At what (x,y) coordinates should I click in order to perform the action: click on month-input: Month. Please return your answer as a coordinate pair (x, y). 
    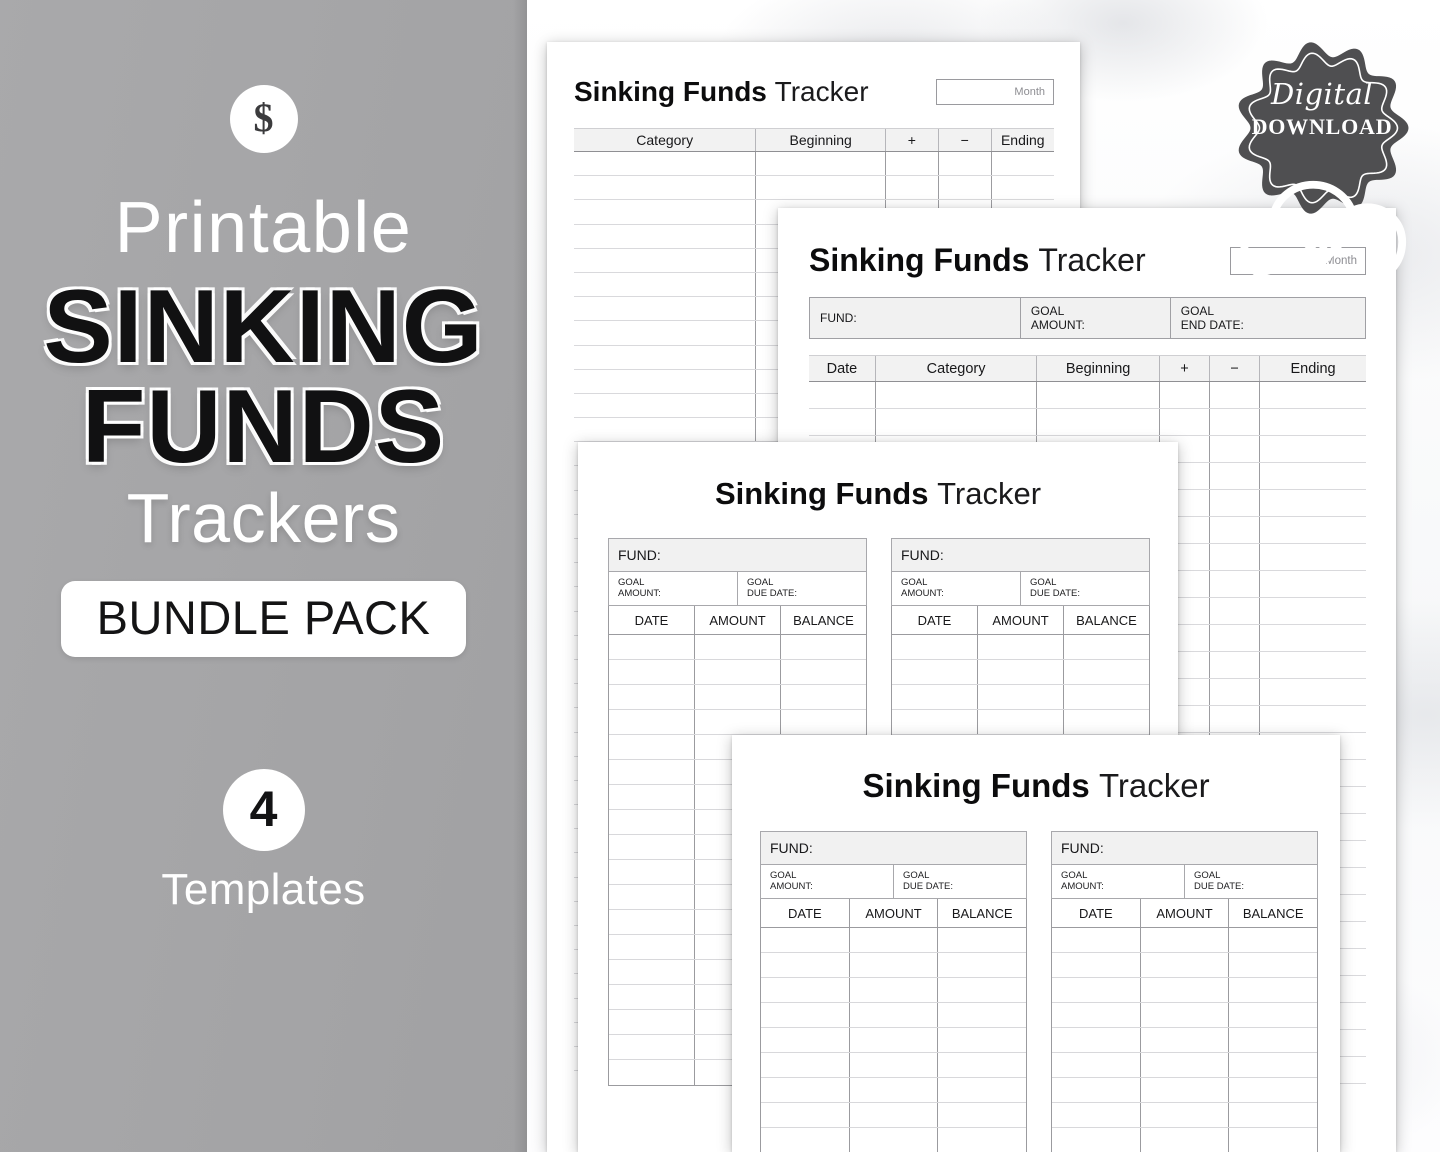
    Looking at the image, I should click on (1298, 260).